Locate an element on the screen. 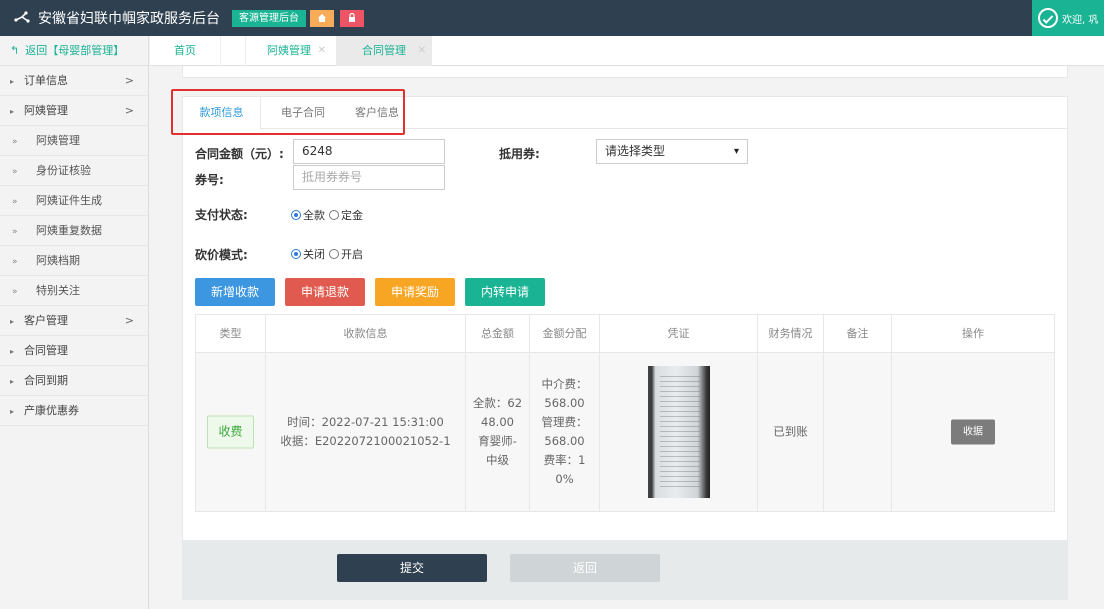 This screenshot has width=1104, height=609. tab-payment-info: 款项信息 is located at coordinates (222, 113).